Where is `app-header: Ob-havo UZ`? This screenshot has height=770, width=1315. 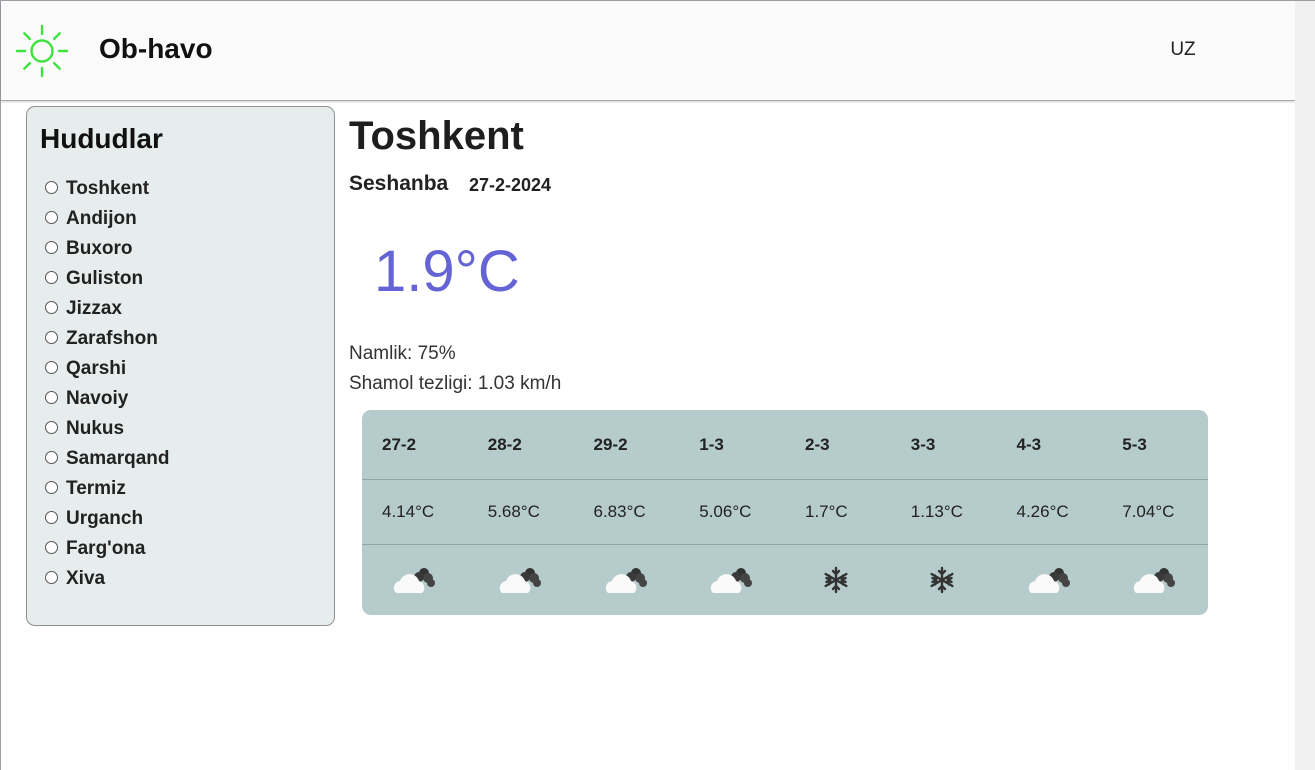 app-header: Ob-havo UZ is located at coordinates (648, 51).